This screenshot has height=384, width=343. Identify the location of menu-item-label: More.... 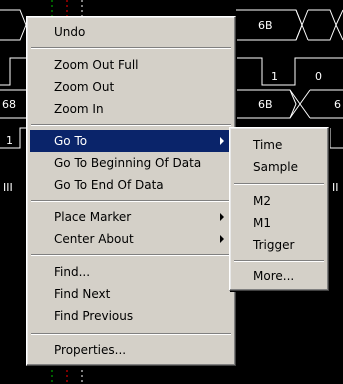
(274, 276).